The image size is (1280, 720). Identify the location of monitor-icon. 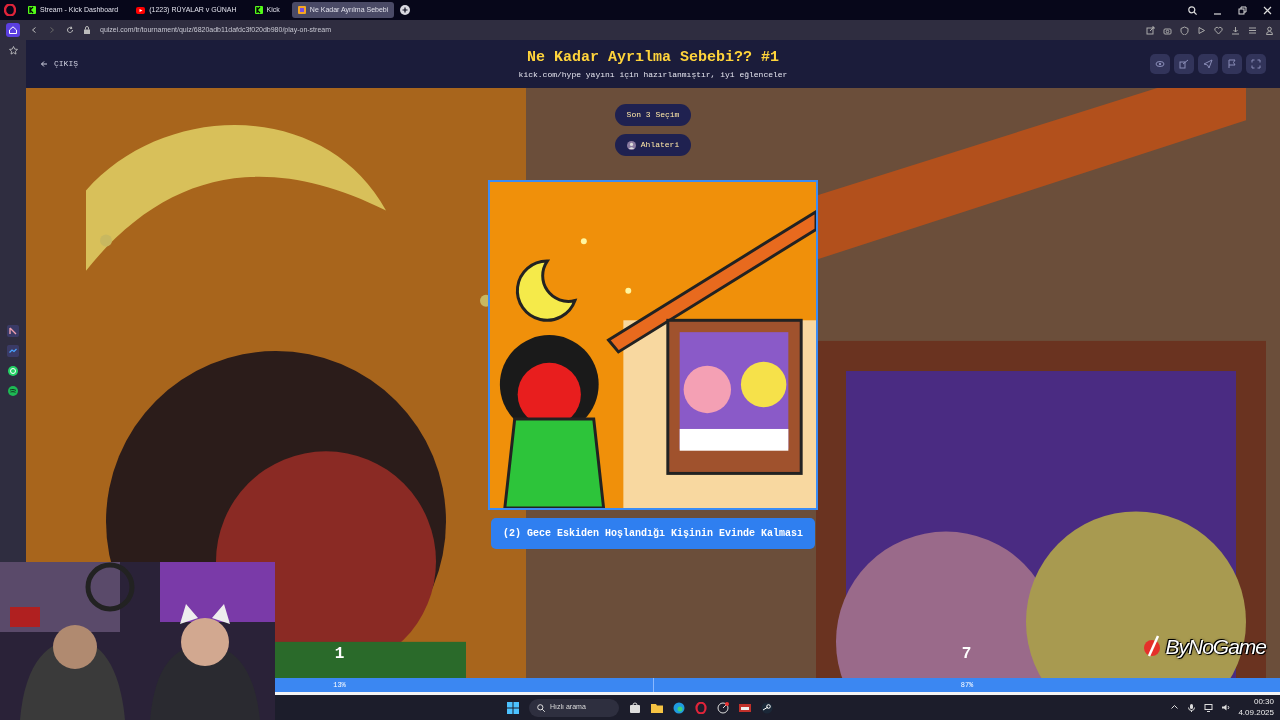
(1209, 707).